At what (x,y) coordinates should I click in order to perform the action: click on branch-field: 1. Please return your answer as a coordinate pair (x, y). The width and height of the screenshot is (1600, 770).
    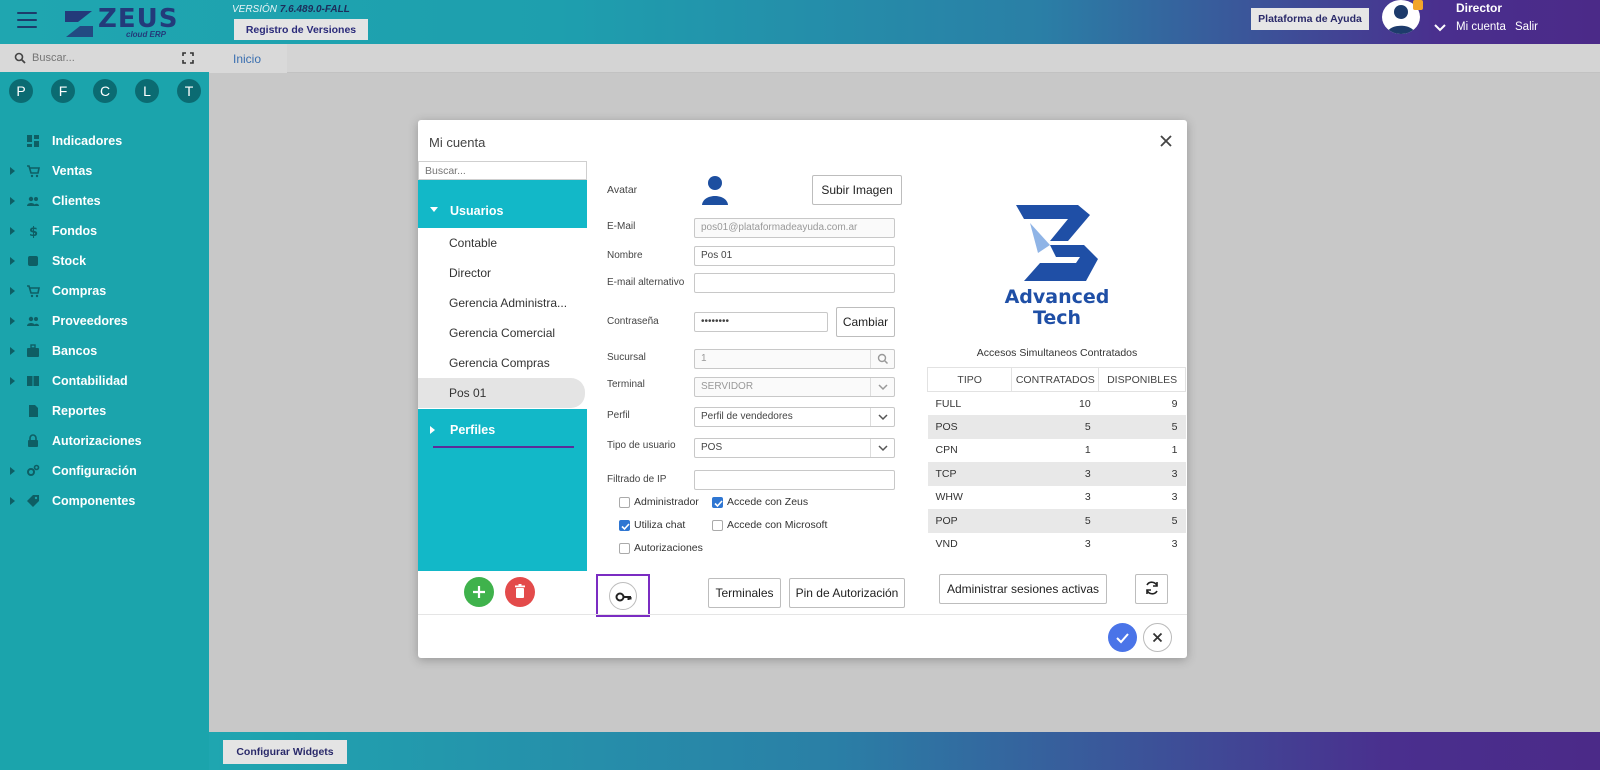
    Looking at the image, I should click on (794, 359).